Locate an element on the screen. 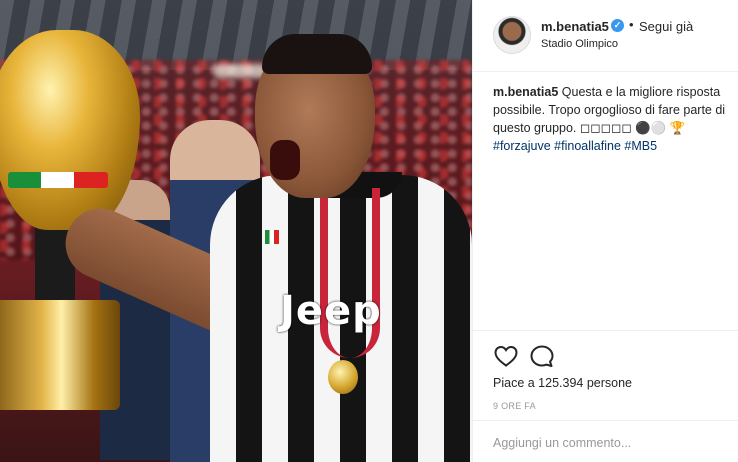  medal is located at coordinates (343, 377).